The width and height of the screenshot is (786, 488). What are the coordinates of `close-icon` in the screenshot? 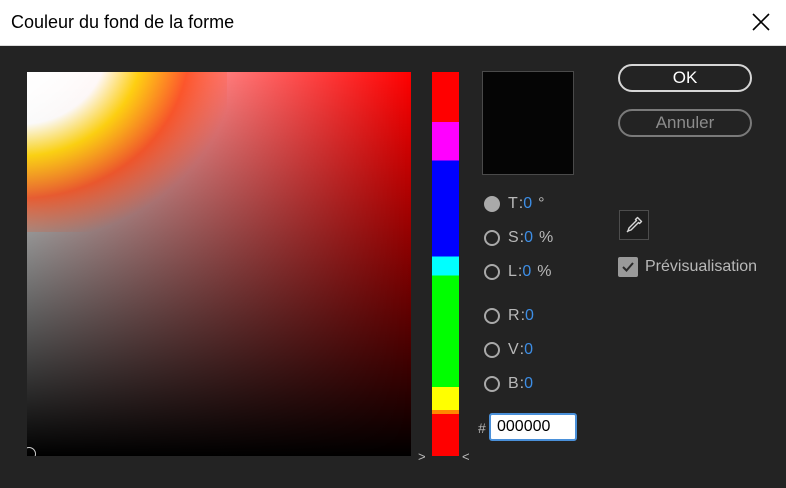 It's located at (761, 22).